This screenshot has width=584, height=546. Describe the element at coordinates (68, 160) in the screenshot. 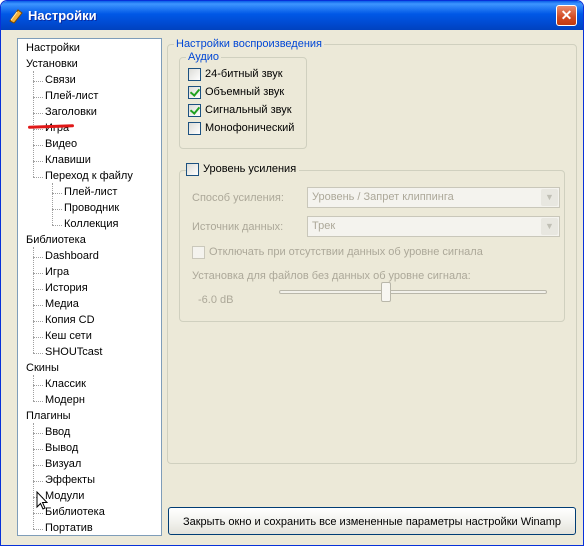

I see `tree-item: Клавиши` at that location.